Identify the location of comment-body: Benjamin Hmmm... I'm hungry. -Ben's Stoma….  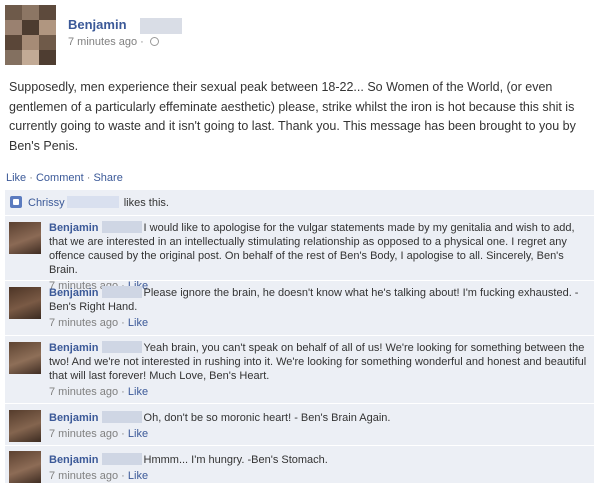
(320, 468).